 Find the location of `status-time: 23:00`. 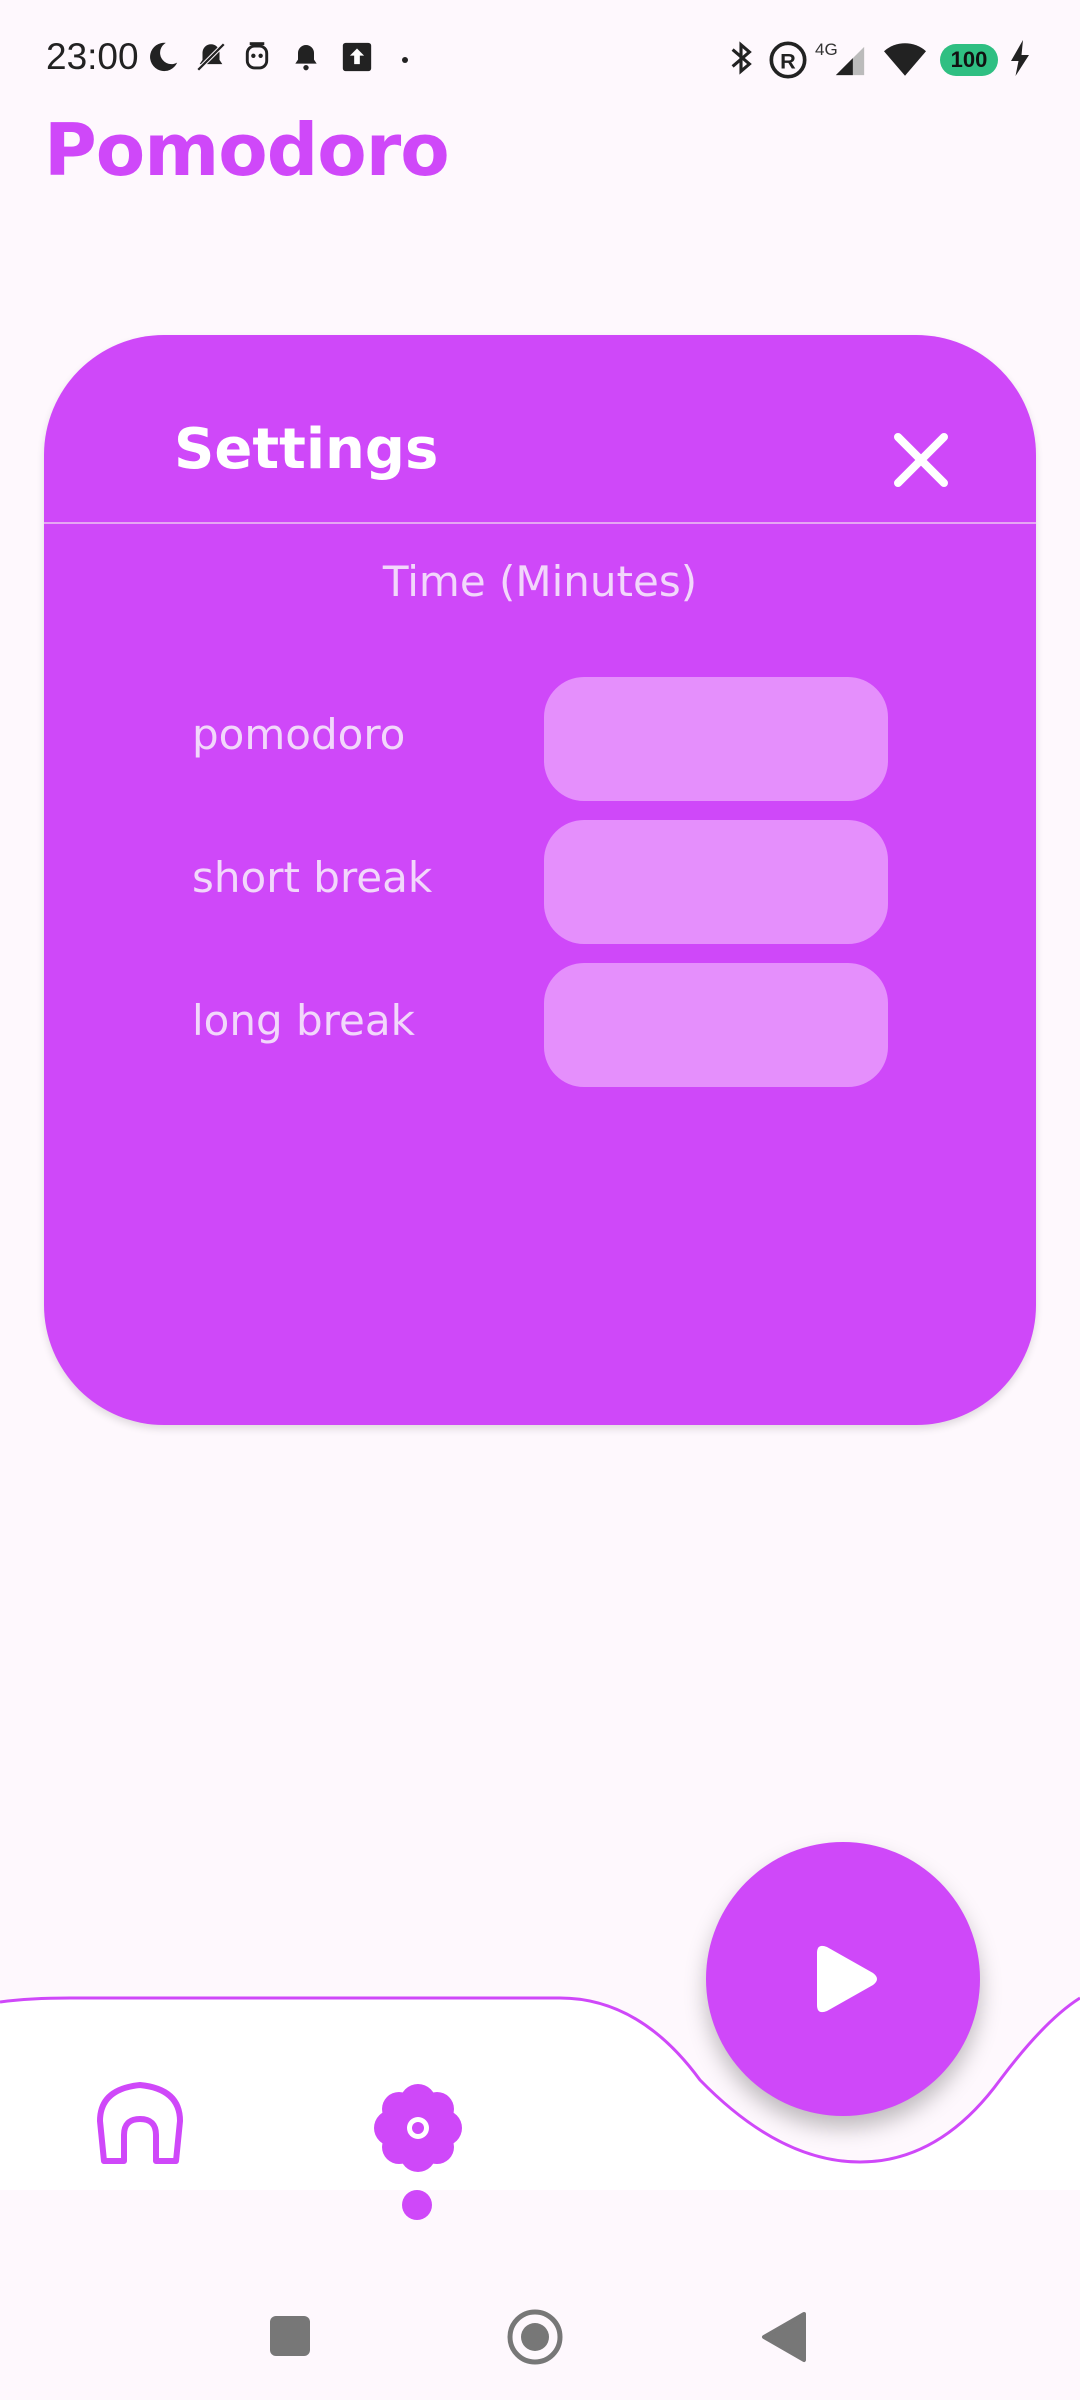

status-time: 23:00 is located at coordinates (92, 56).